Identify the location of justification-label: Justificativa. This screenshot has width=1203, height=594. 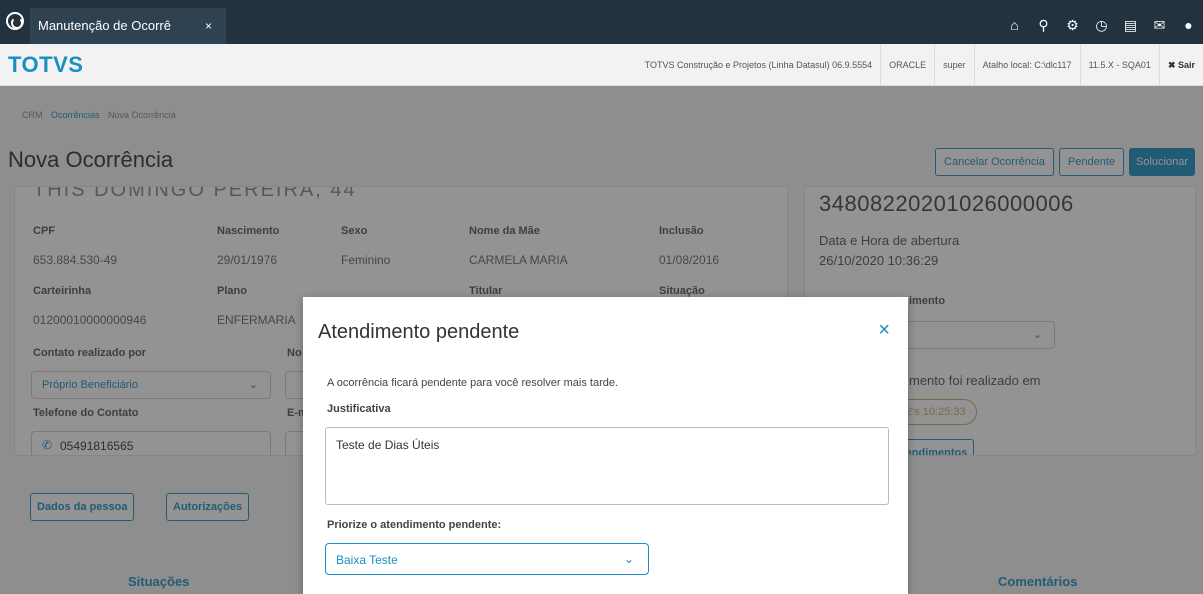
(359, 409).